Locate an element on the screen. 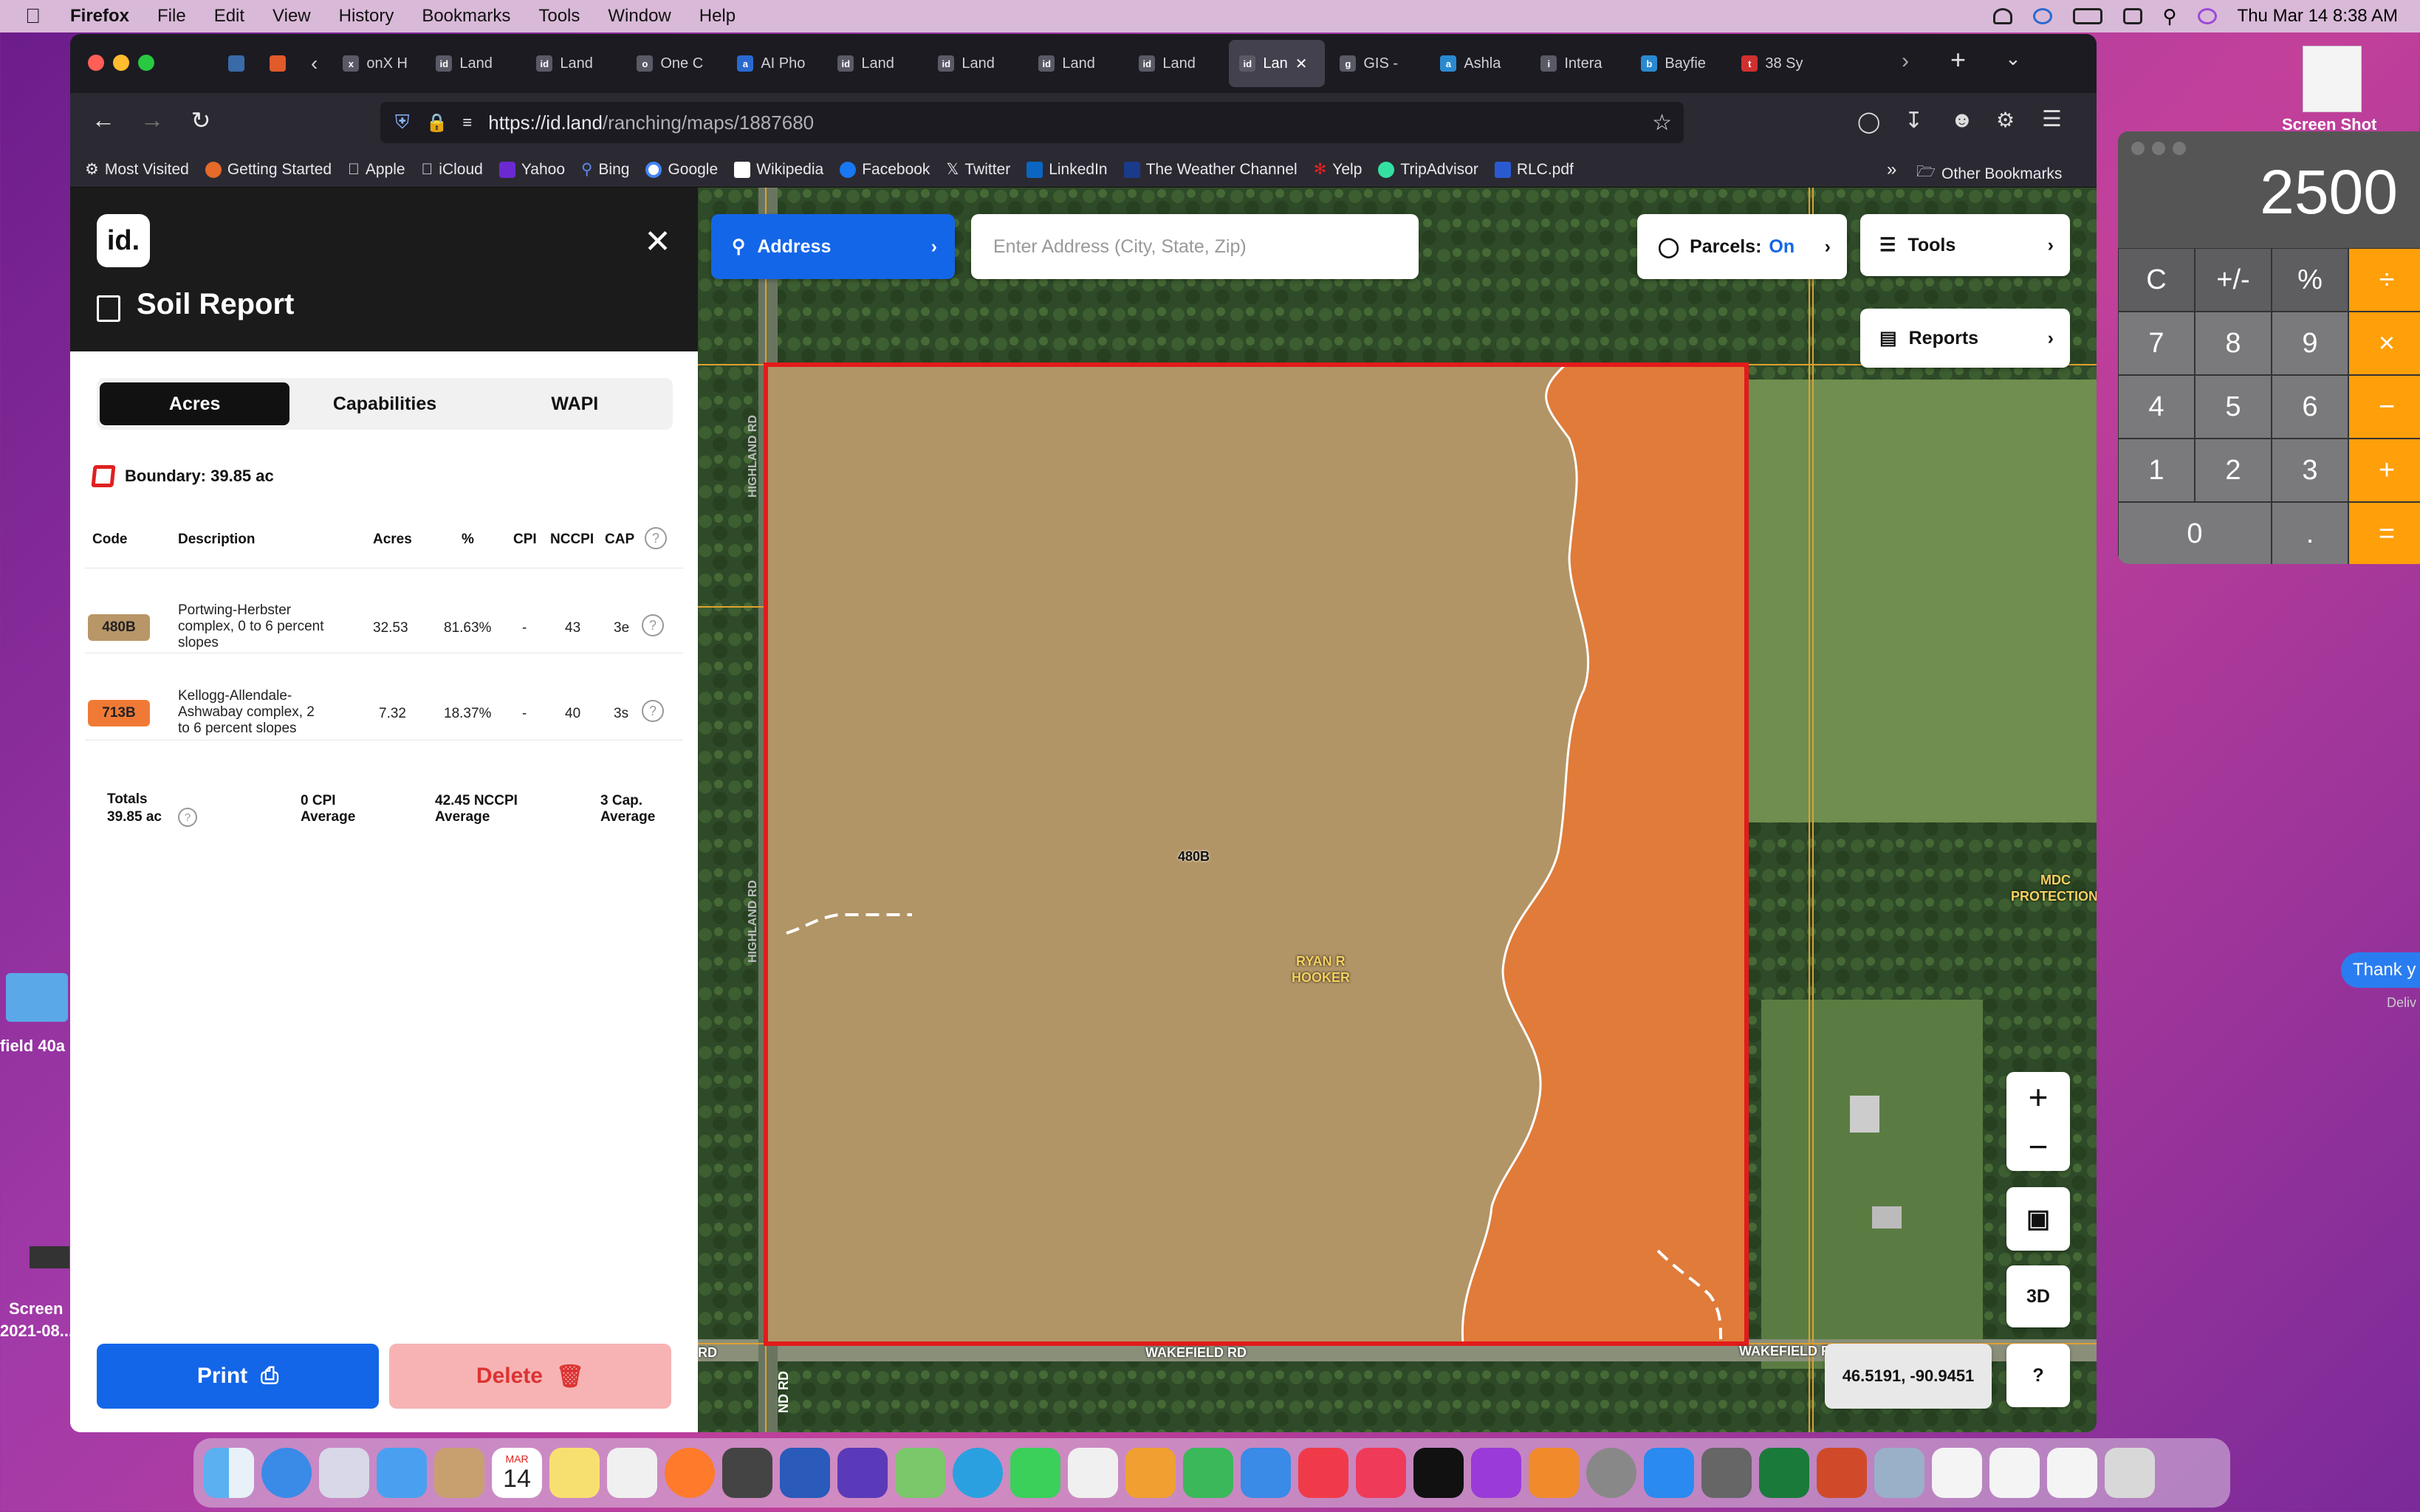 This screenshot has height=1512, width=2420. address-search-input: Enter Address (City, State, Zip) is located at coordinates (1195, 246).